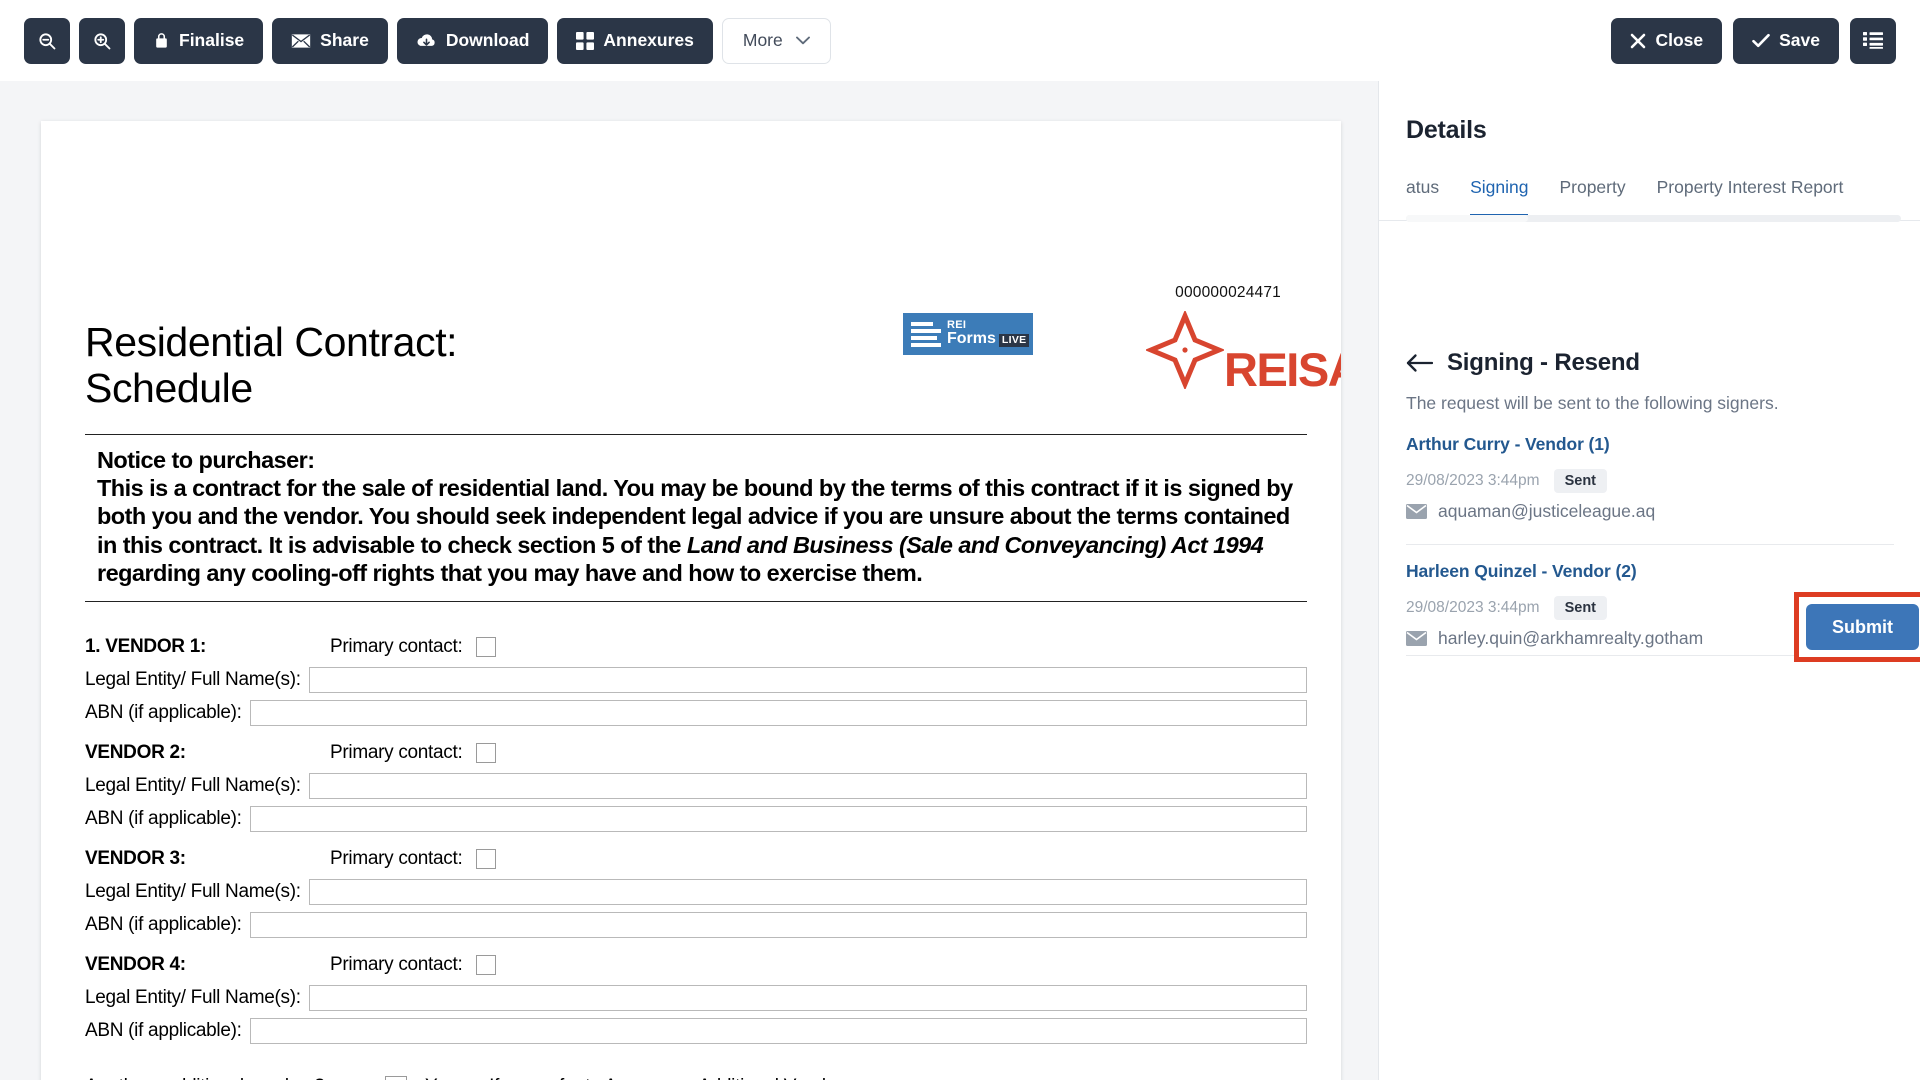 This screenshot has width=1920, height=1080. I want to click on save-button: Save, so click(1786, 40).